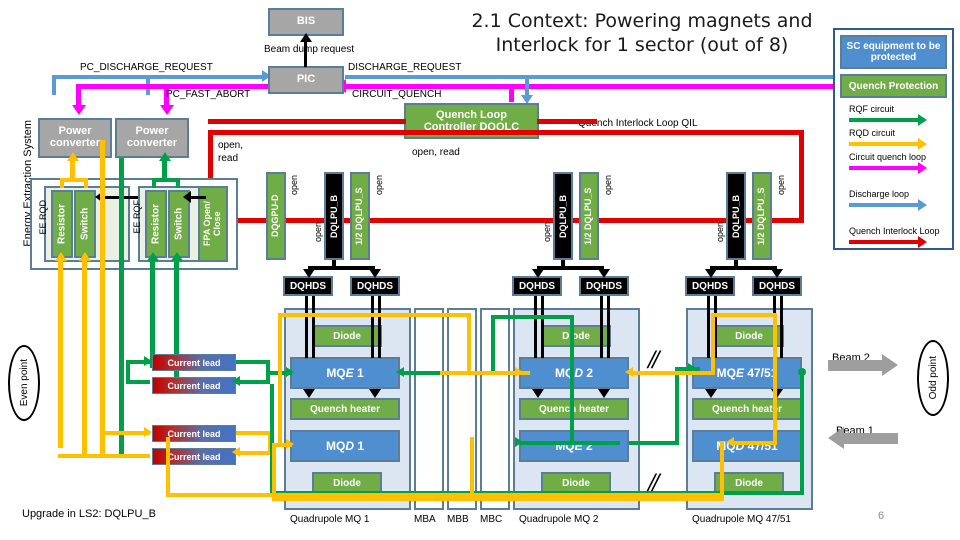 This screenshot has width=960, height=540. Describe the element at coordinates (231, 145) in the screenshot. I see `ees-open-label: open,` at that location.